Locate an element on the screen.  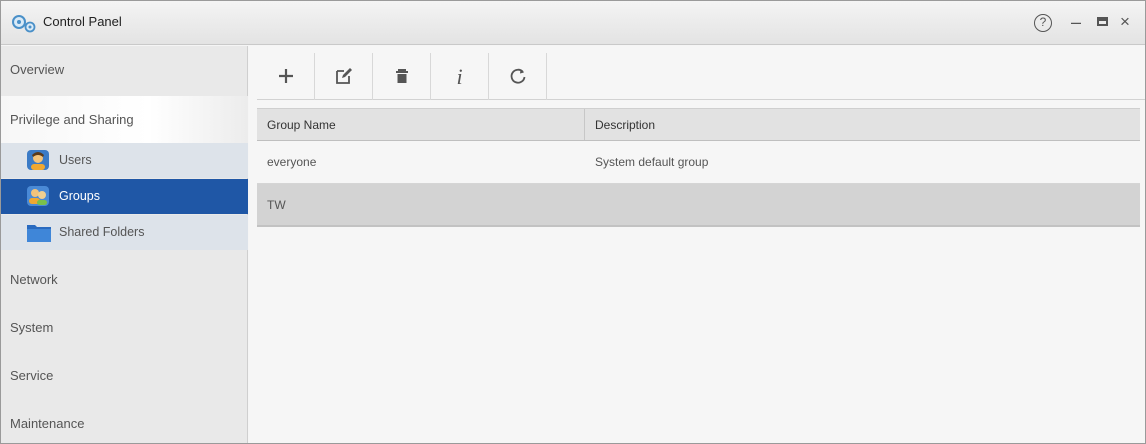
sidebar-item-network: Network is located at coordinates (124, 280).